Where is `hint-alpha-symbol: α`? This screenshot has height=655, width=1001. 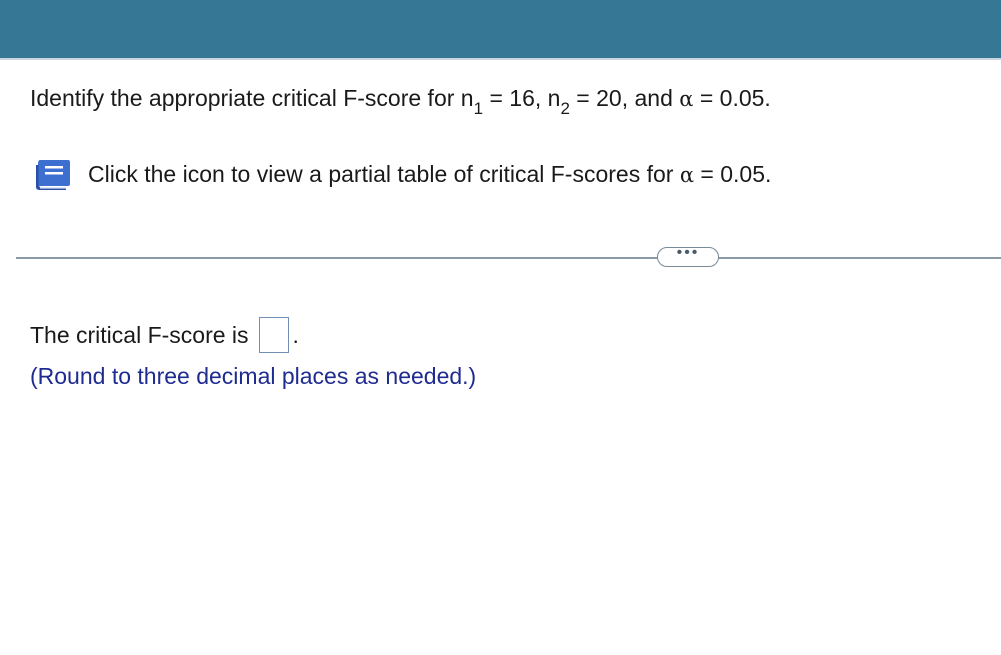
hint-alpha-symbol: α is located at coordinates (687, 174).